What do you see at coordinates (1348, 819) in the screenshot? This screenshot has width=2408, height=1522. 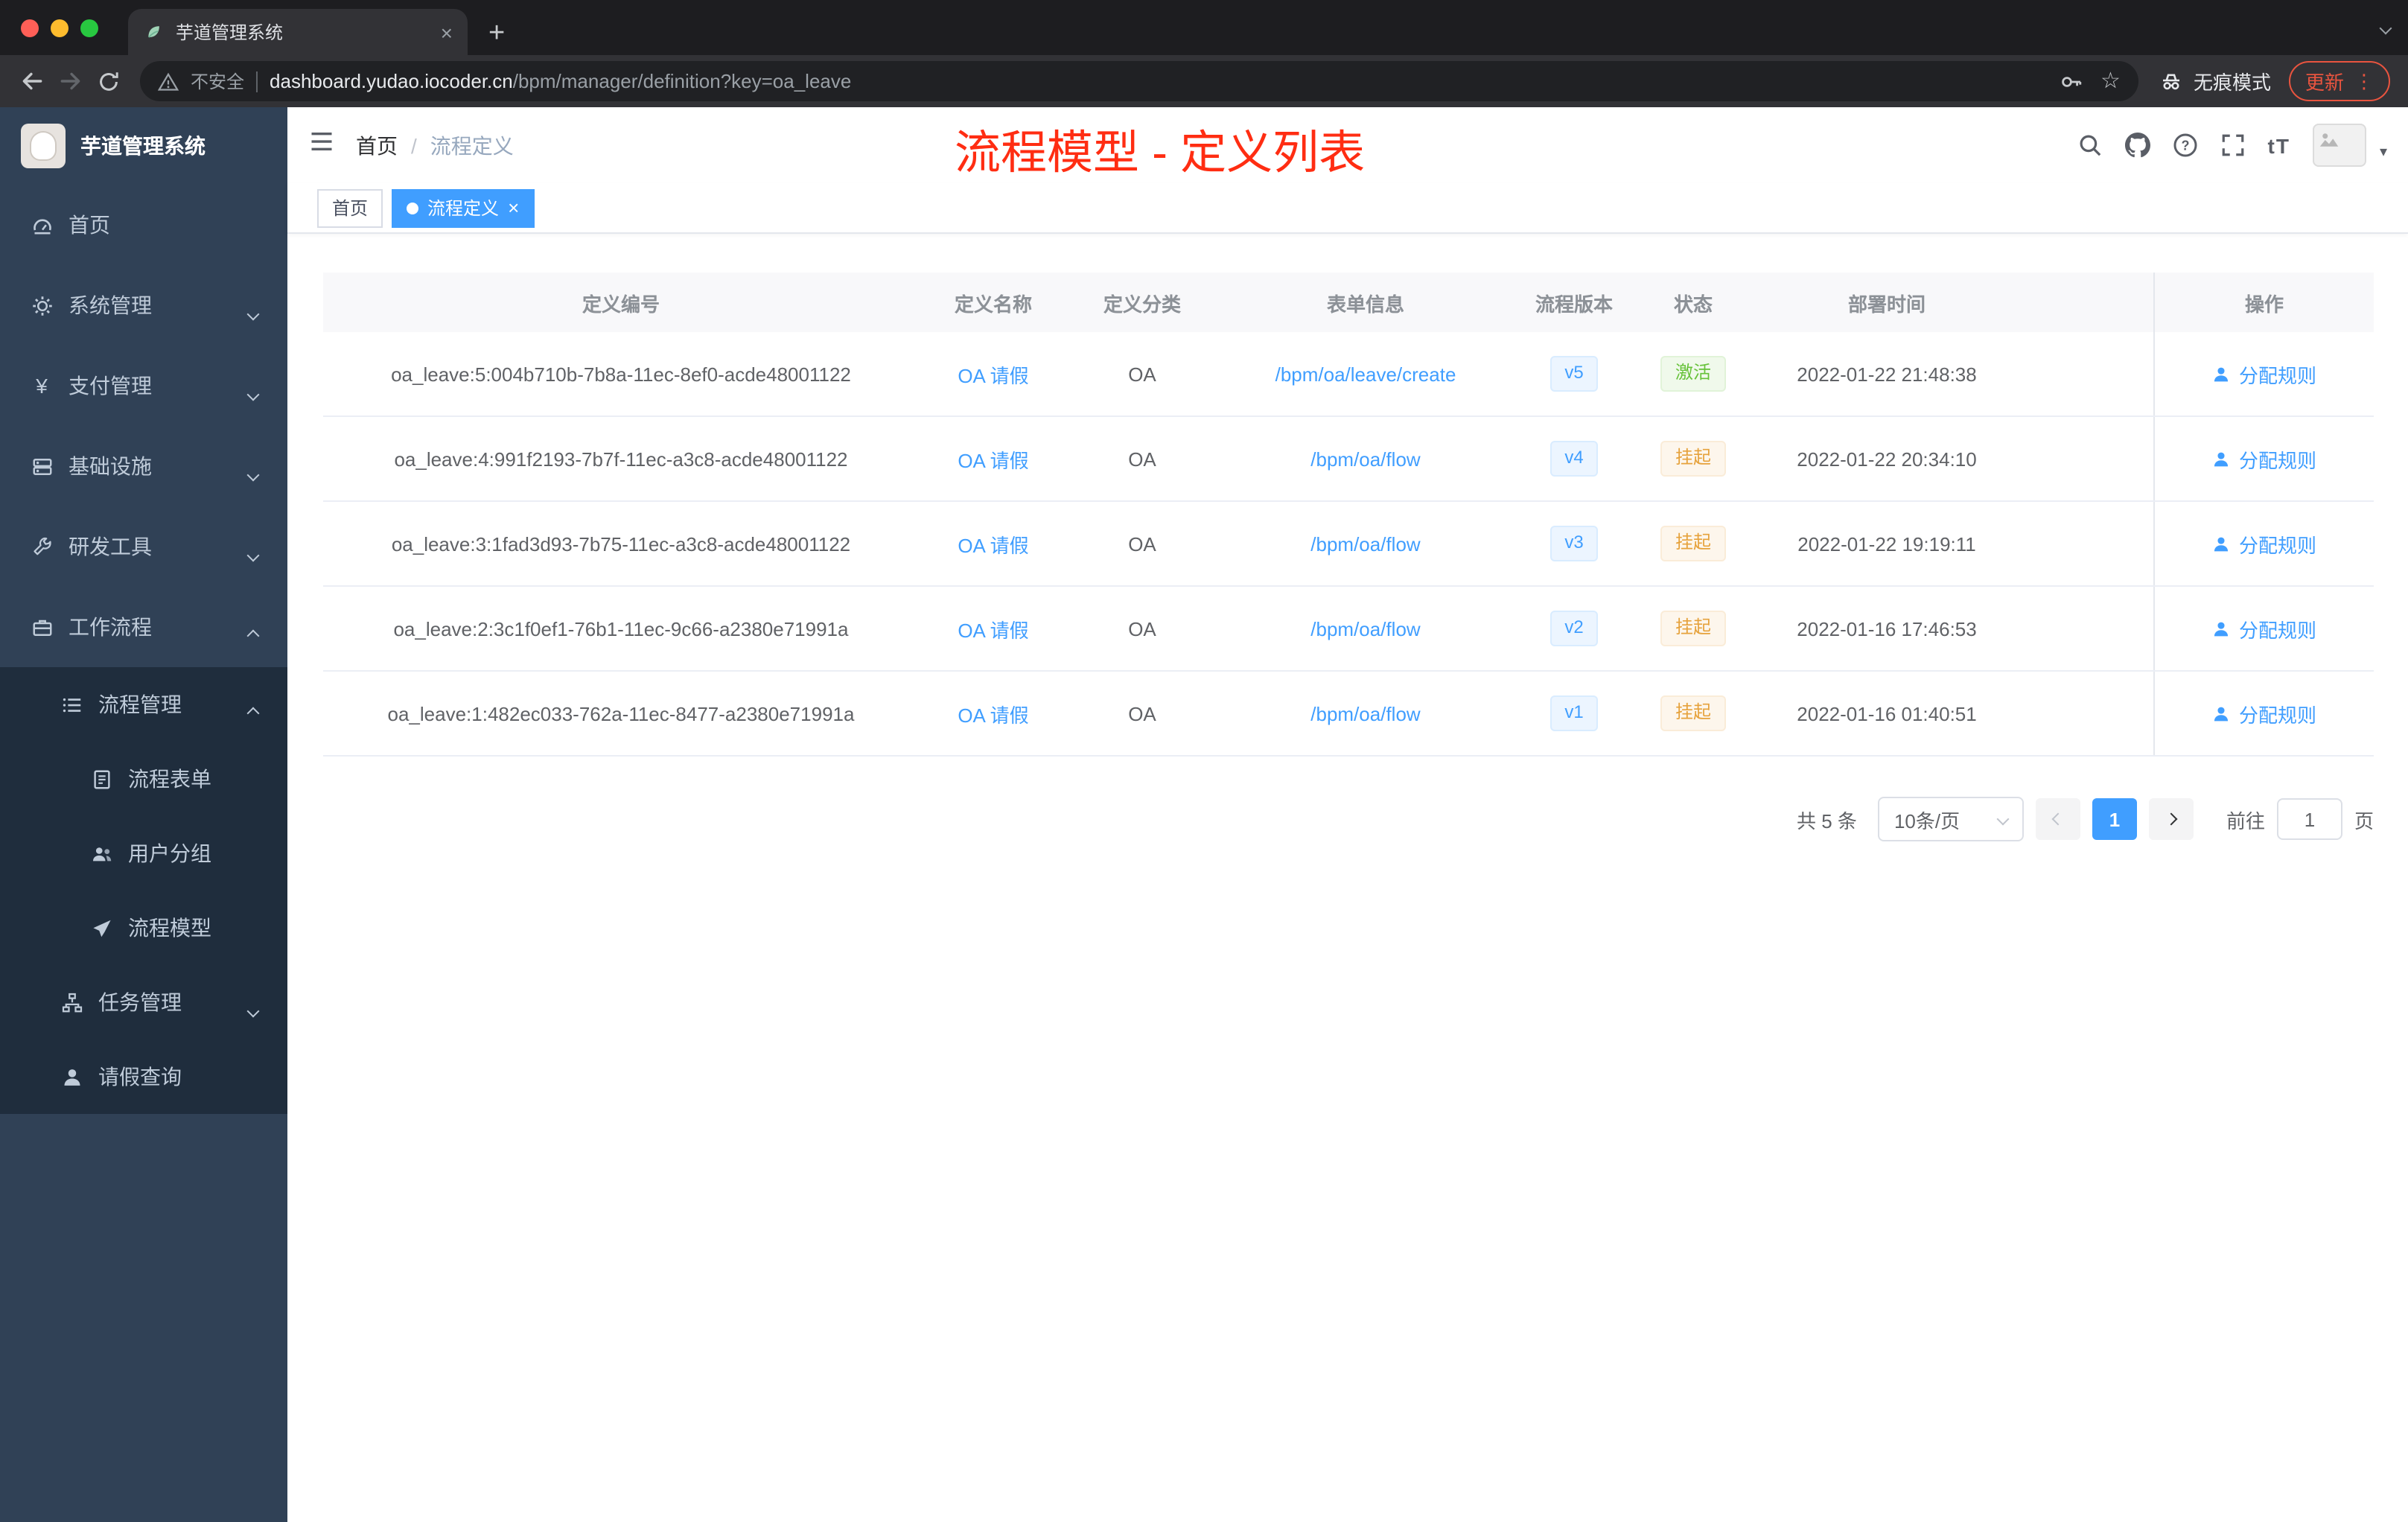 I see `pagination: 共 5 条 10条/页 1 前往 页` at bounding box center [1348, 819].